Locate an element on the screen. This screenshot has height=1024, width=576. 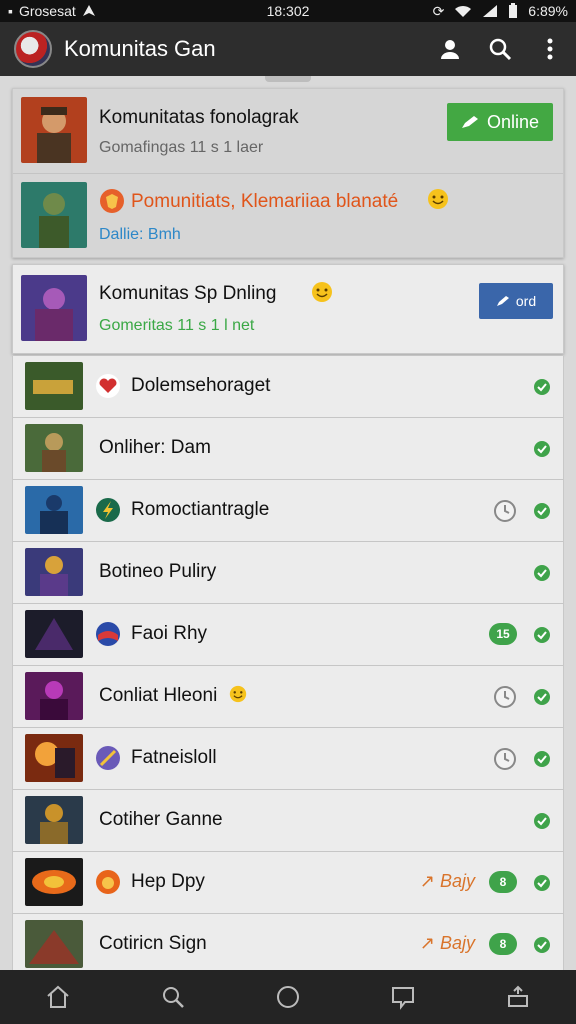
shield-icon is located at coordinates (112, 201).